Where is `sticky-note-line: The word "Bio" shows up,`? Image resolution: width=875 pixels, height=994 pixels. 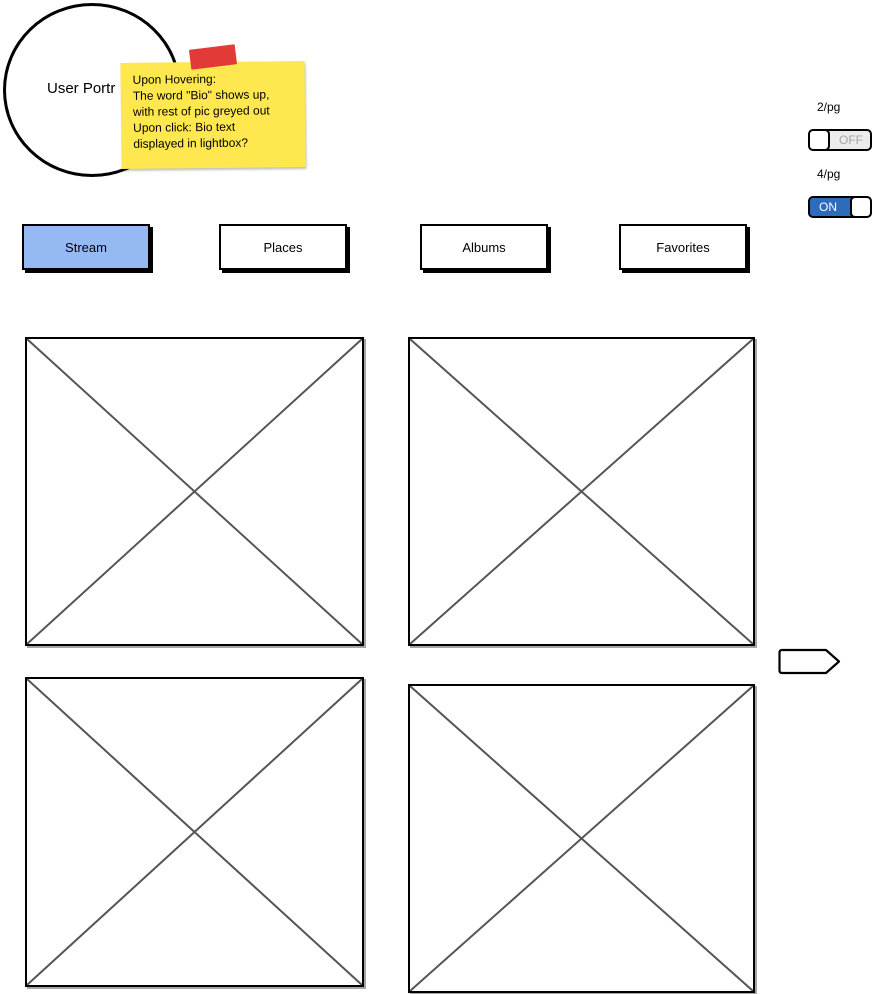 sticky-note-line: The word "Bio" shows up, is located at coordinates (201, 95).